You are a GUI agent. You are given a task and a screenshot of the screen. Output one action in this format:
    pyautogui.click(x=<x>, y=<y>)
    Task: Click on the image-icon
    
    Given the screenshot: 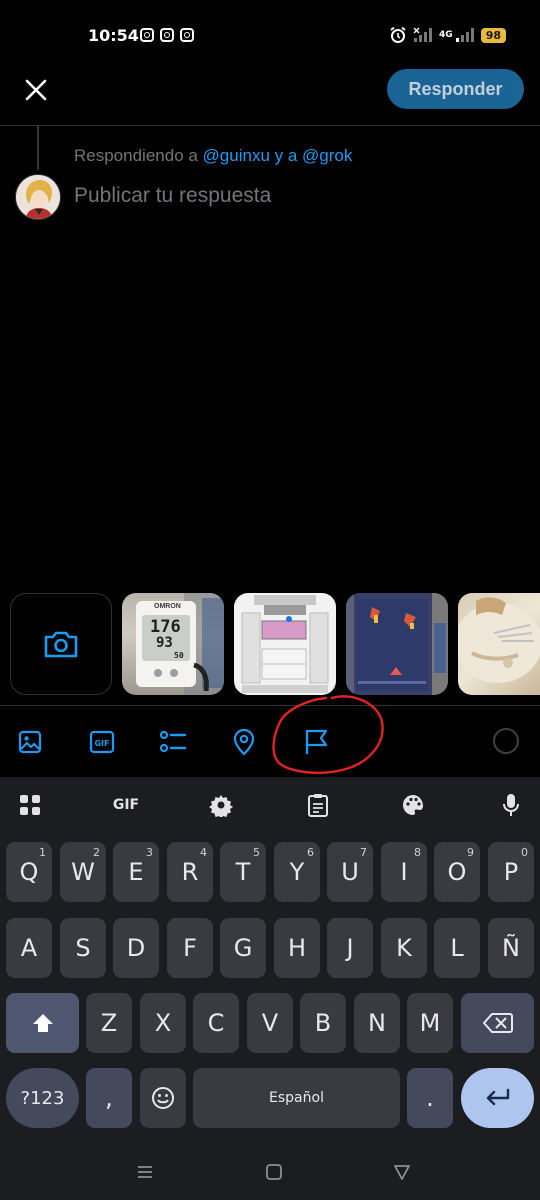 What is the action you would take?
    pyautogui.click(x=30, y=742)
    